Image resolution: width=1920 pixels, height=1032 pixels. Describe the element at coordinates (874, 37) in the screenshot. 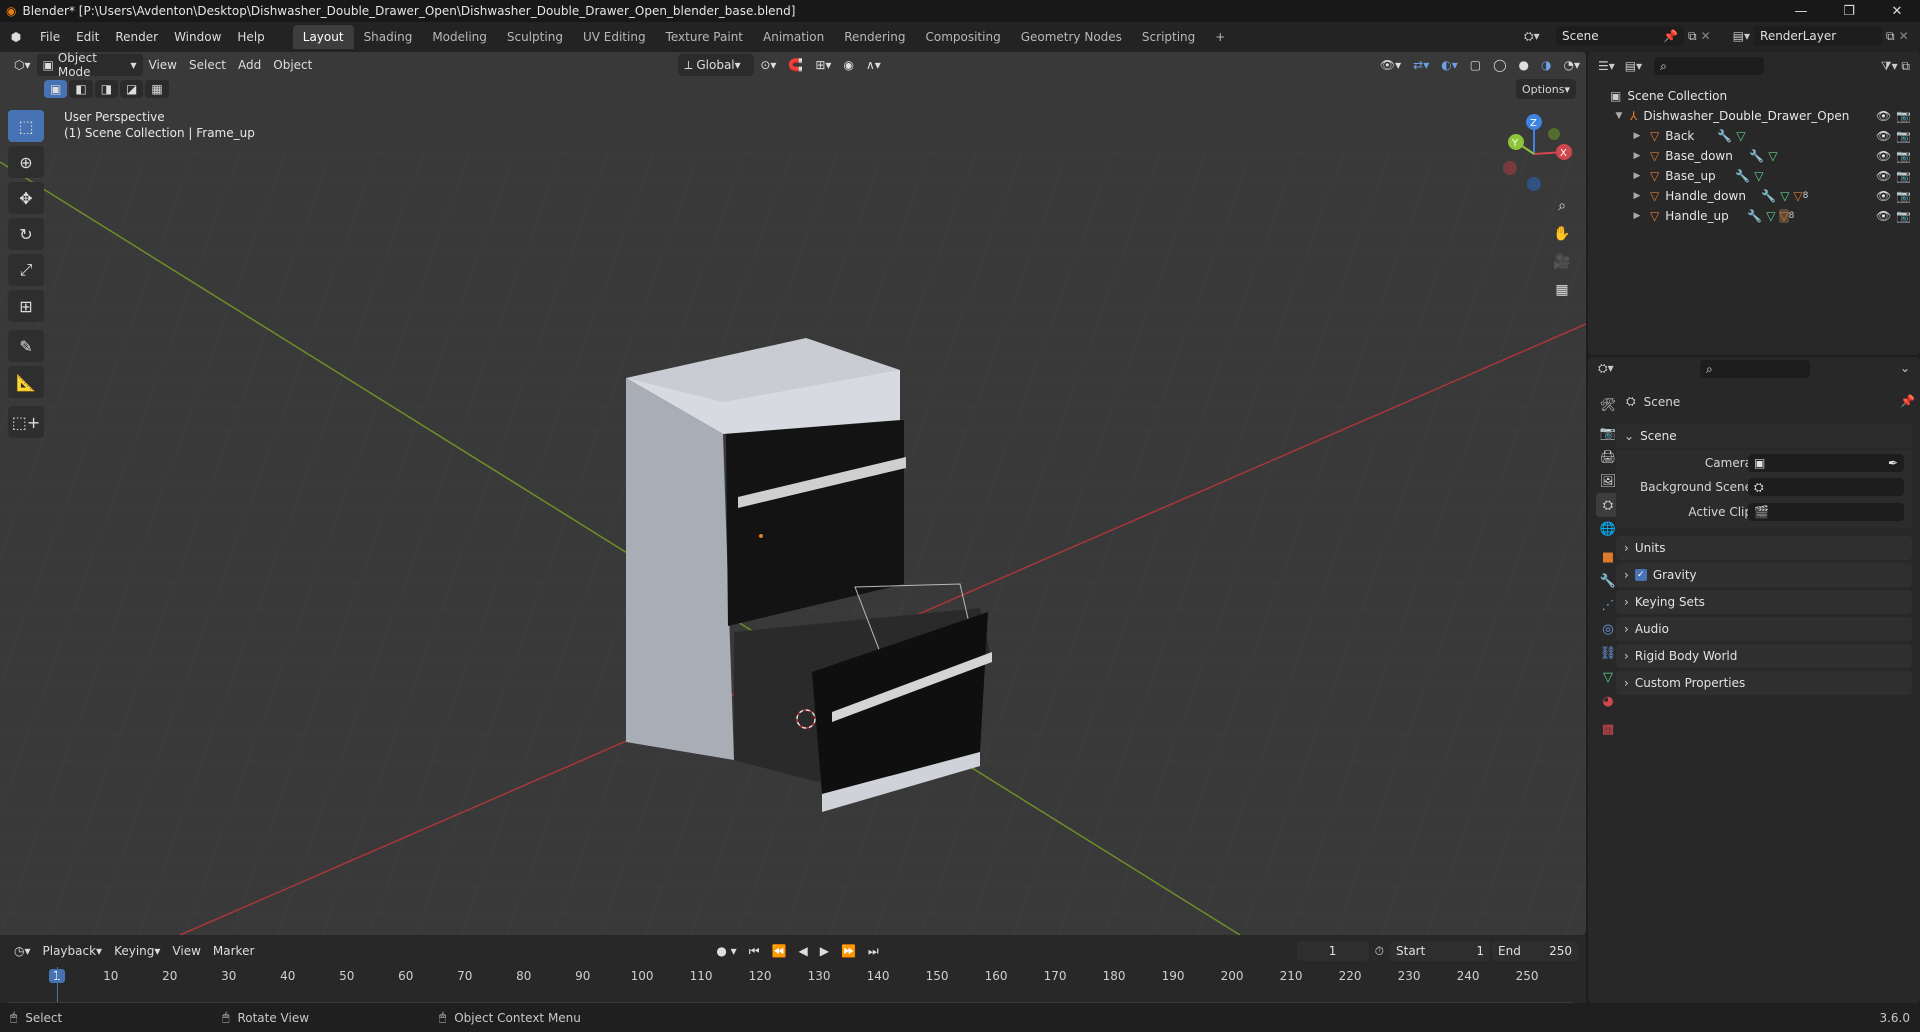

I see `tab-rendering: Rendering` at that location.